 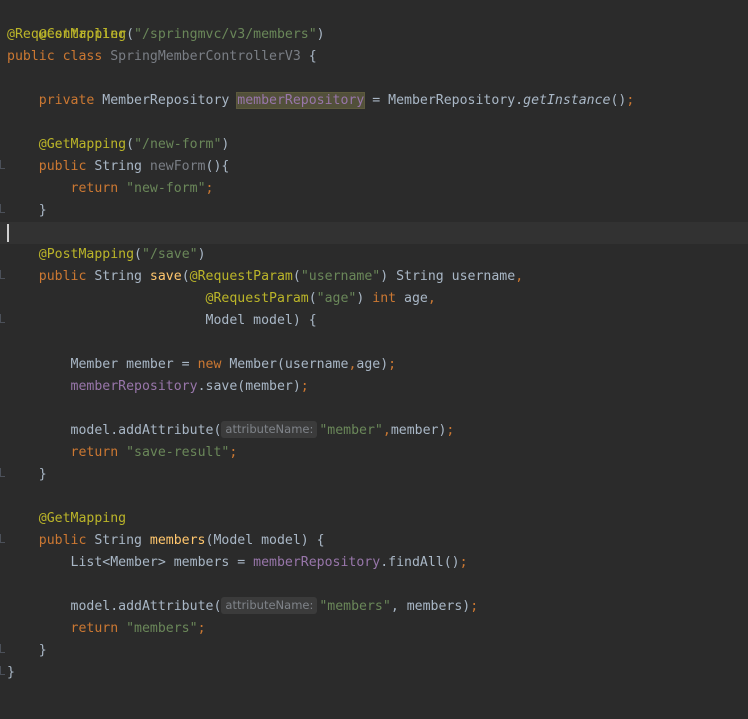 I want to click on code-line-18: memberRepository.save(member);, so click(x=374, y=387).